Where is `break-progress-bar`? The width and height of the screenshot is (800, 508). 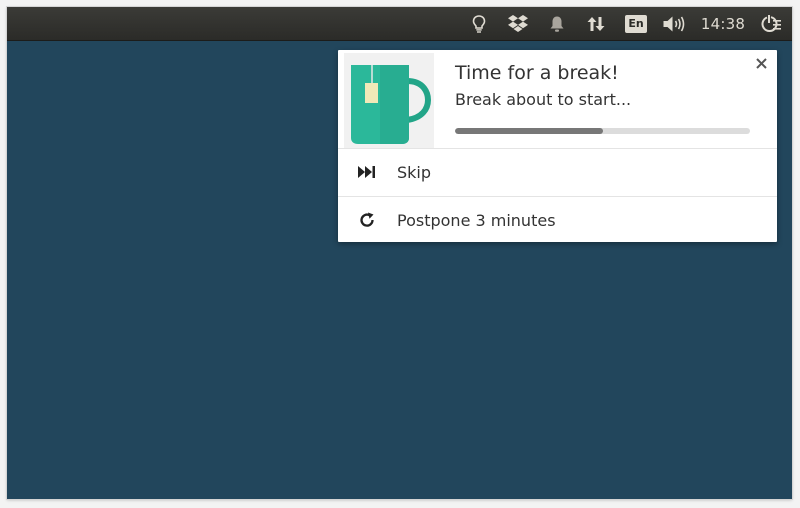
break-progress-bar is located at coordinates (602, 131).